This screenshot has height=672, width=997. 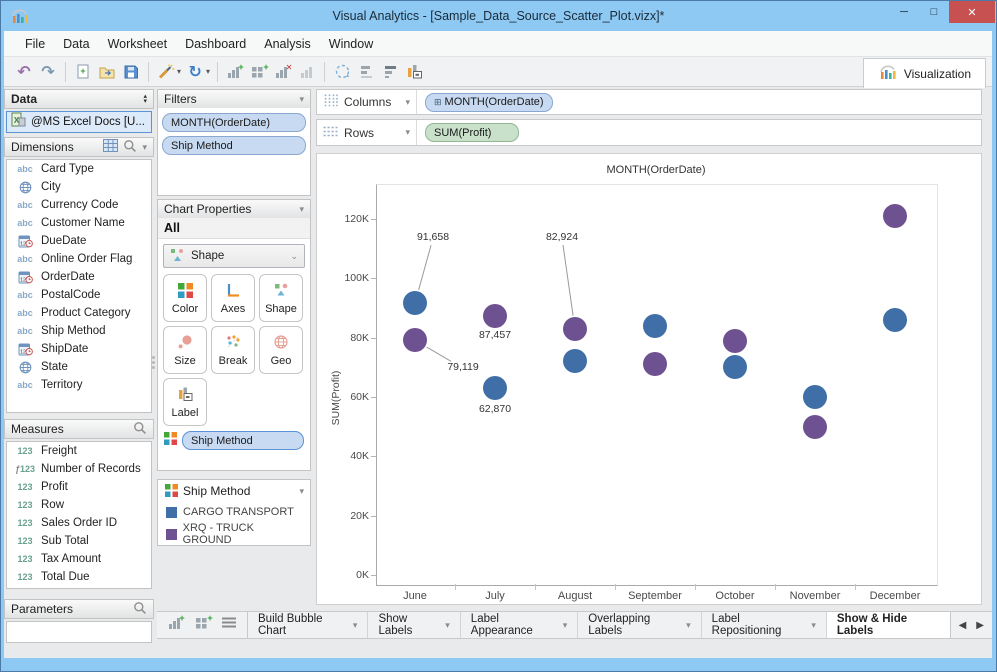 What do you see at coordinates (243, 440) in the screenshot?
I see `shape-encoding-pill: Ship Method` at bounding box center [243, 440].